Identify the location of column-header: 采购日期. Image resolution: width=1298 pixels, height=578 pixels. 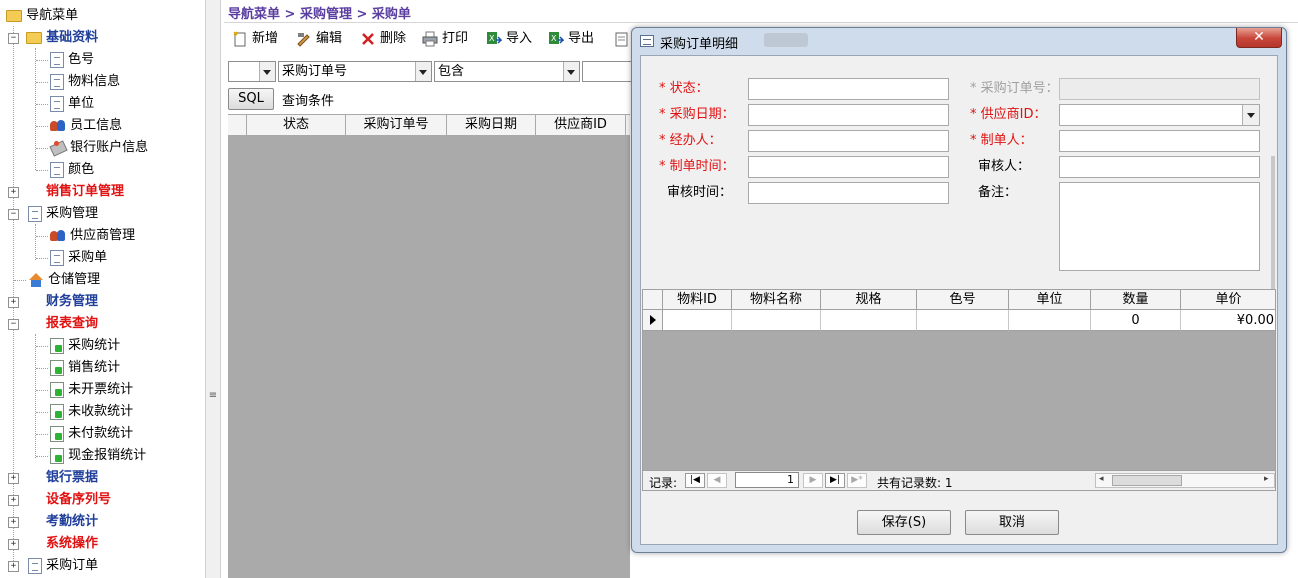
(491, 125).